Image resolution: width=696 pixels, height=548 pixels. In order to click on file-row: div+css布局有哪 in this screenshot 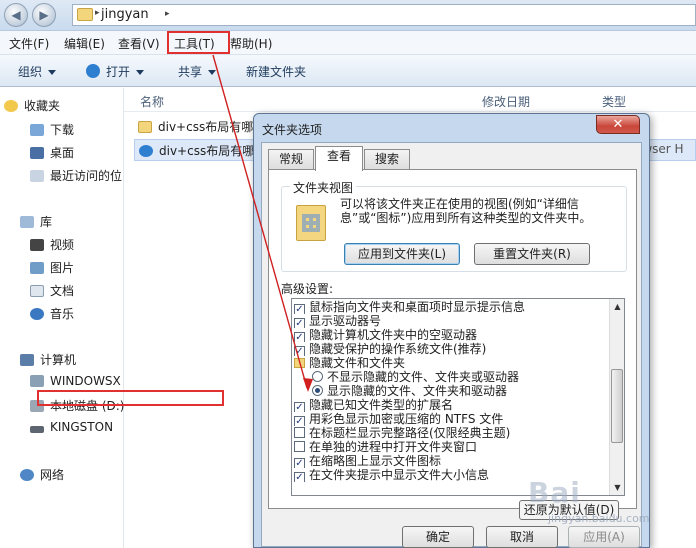, I will do `click(198, 129)`.